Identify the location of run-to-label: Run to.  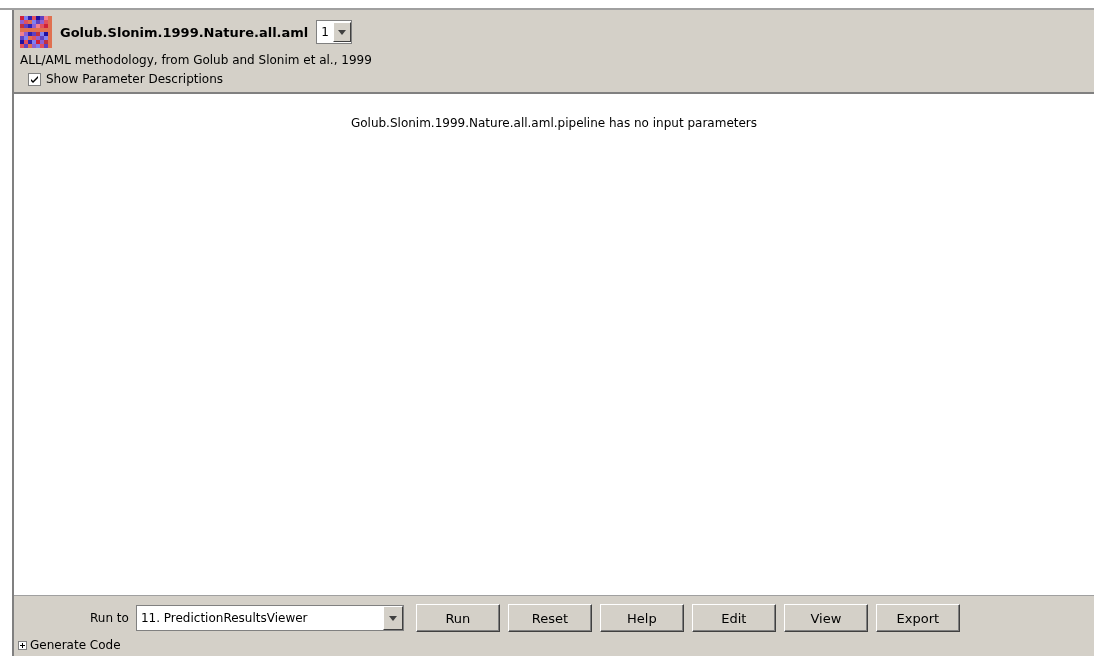
(109, 618).